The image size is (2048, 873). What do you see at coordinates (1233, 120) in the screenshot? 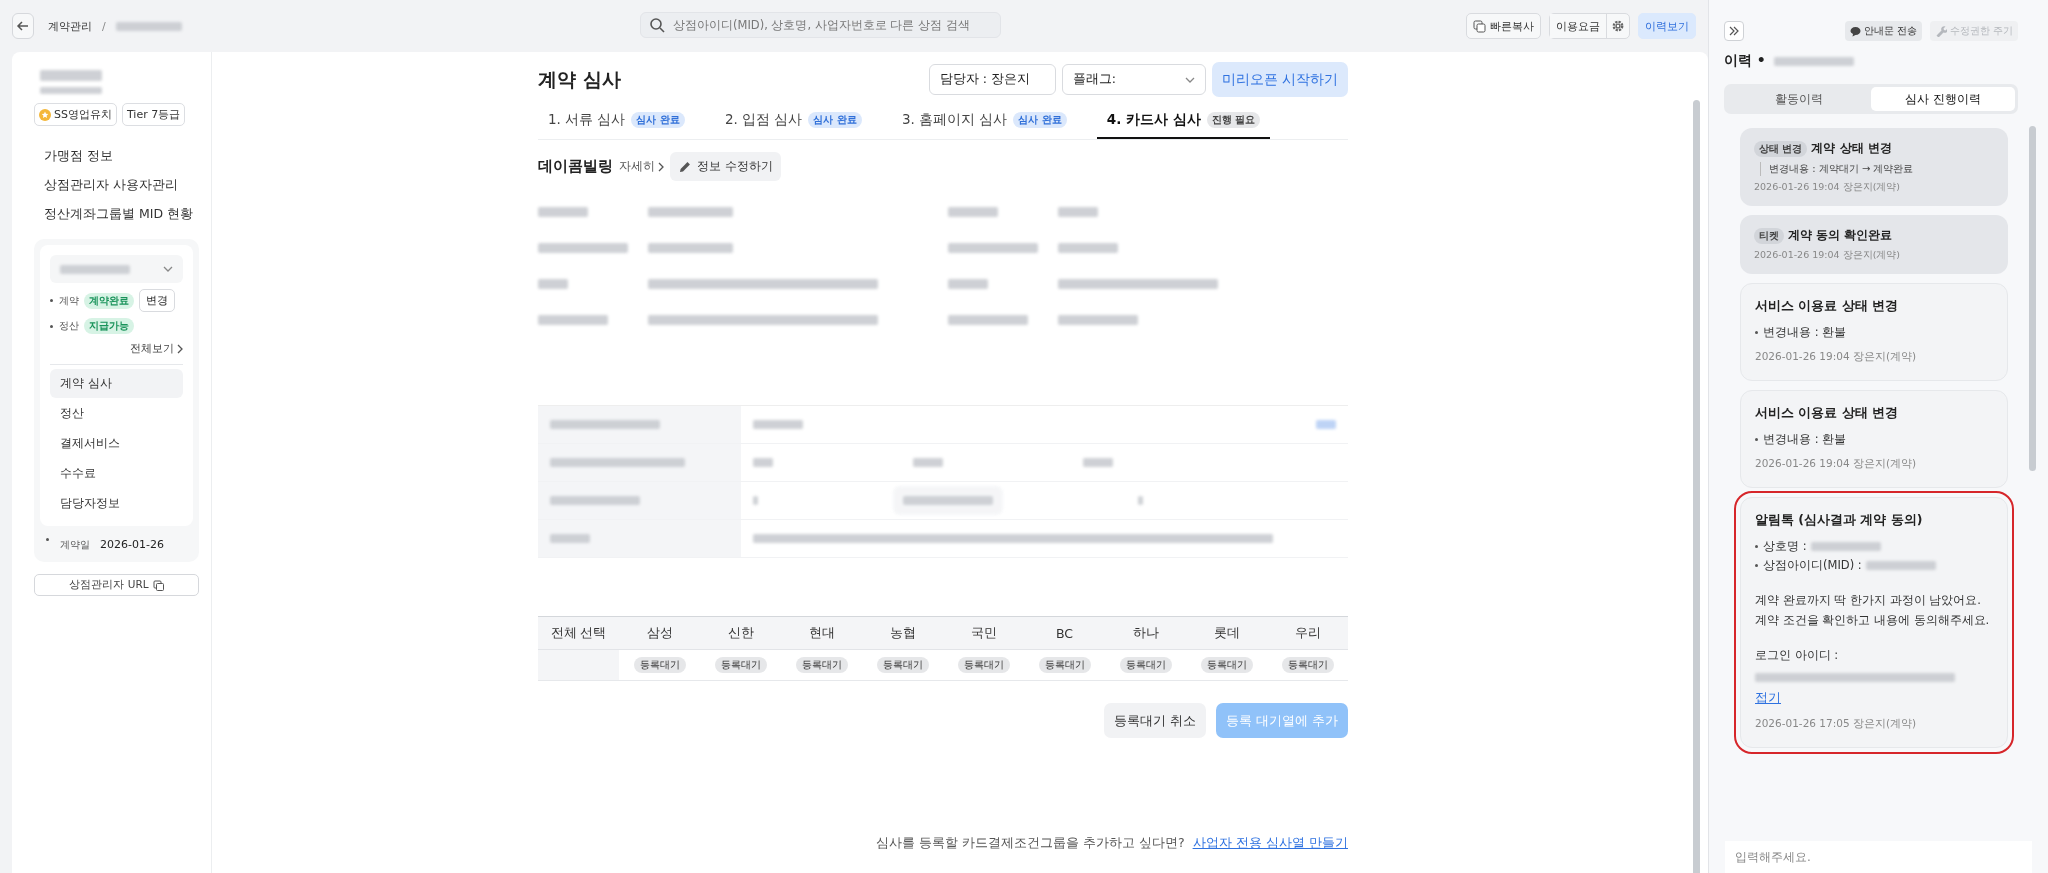
I see `step-status-badge: 진행 필요` at bounding box center [1233, 120].